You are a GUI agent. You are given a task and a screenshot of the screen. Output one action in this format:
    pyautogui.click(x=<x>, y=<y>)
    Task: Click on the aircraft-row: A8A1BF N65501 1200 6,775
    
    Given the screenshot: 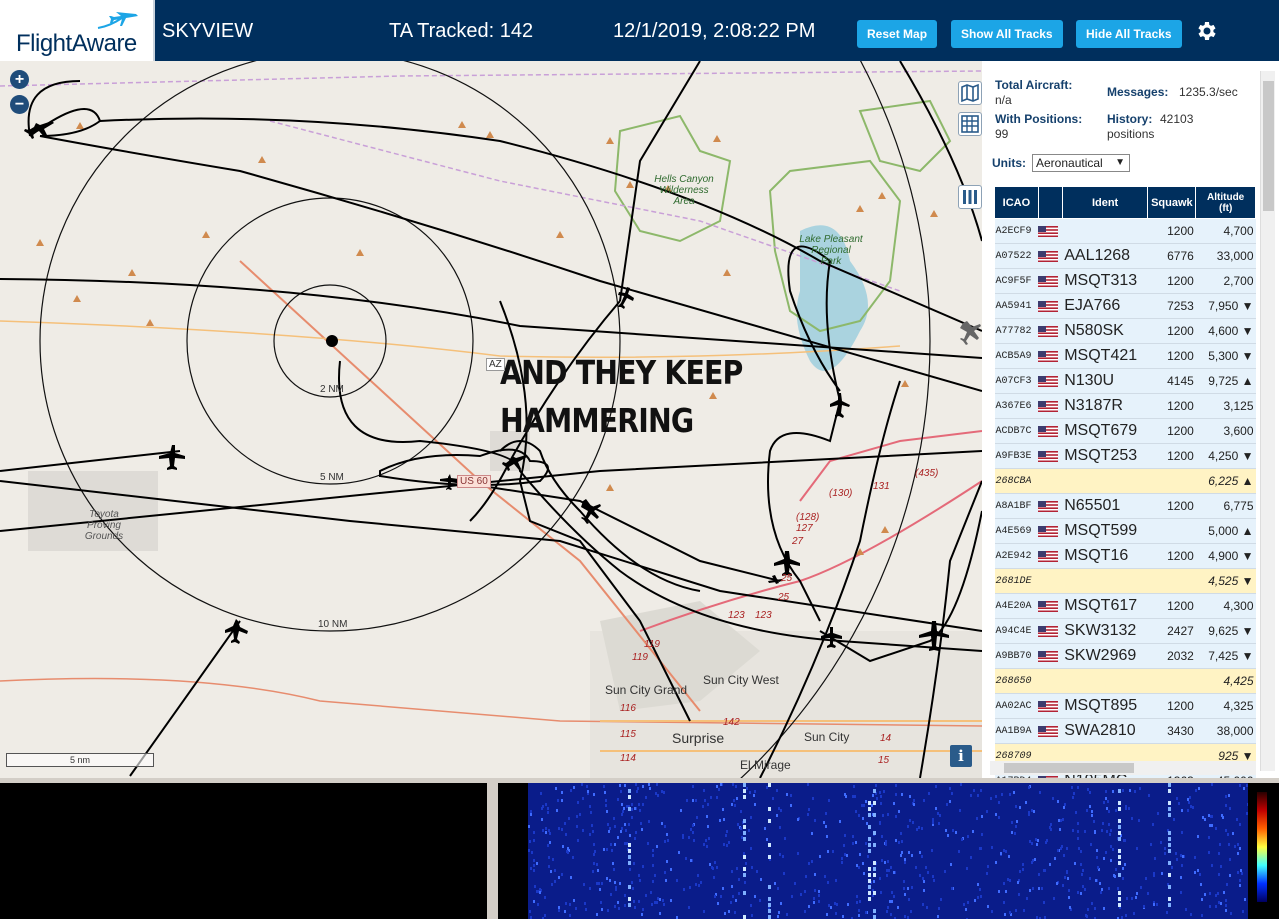 What is the action you would take?
    pyautogui.click(x=1125, y=506)
    